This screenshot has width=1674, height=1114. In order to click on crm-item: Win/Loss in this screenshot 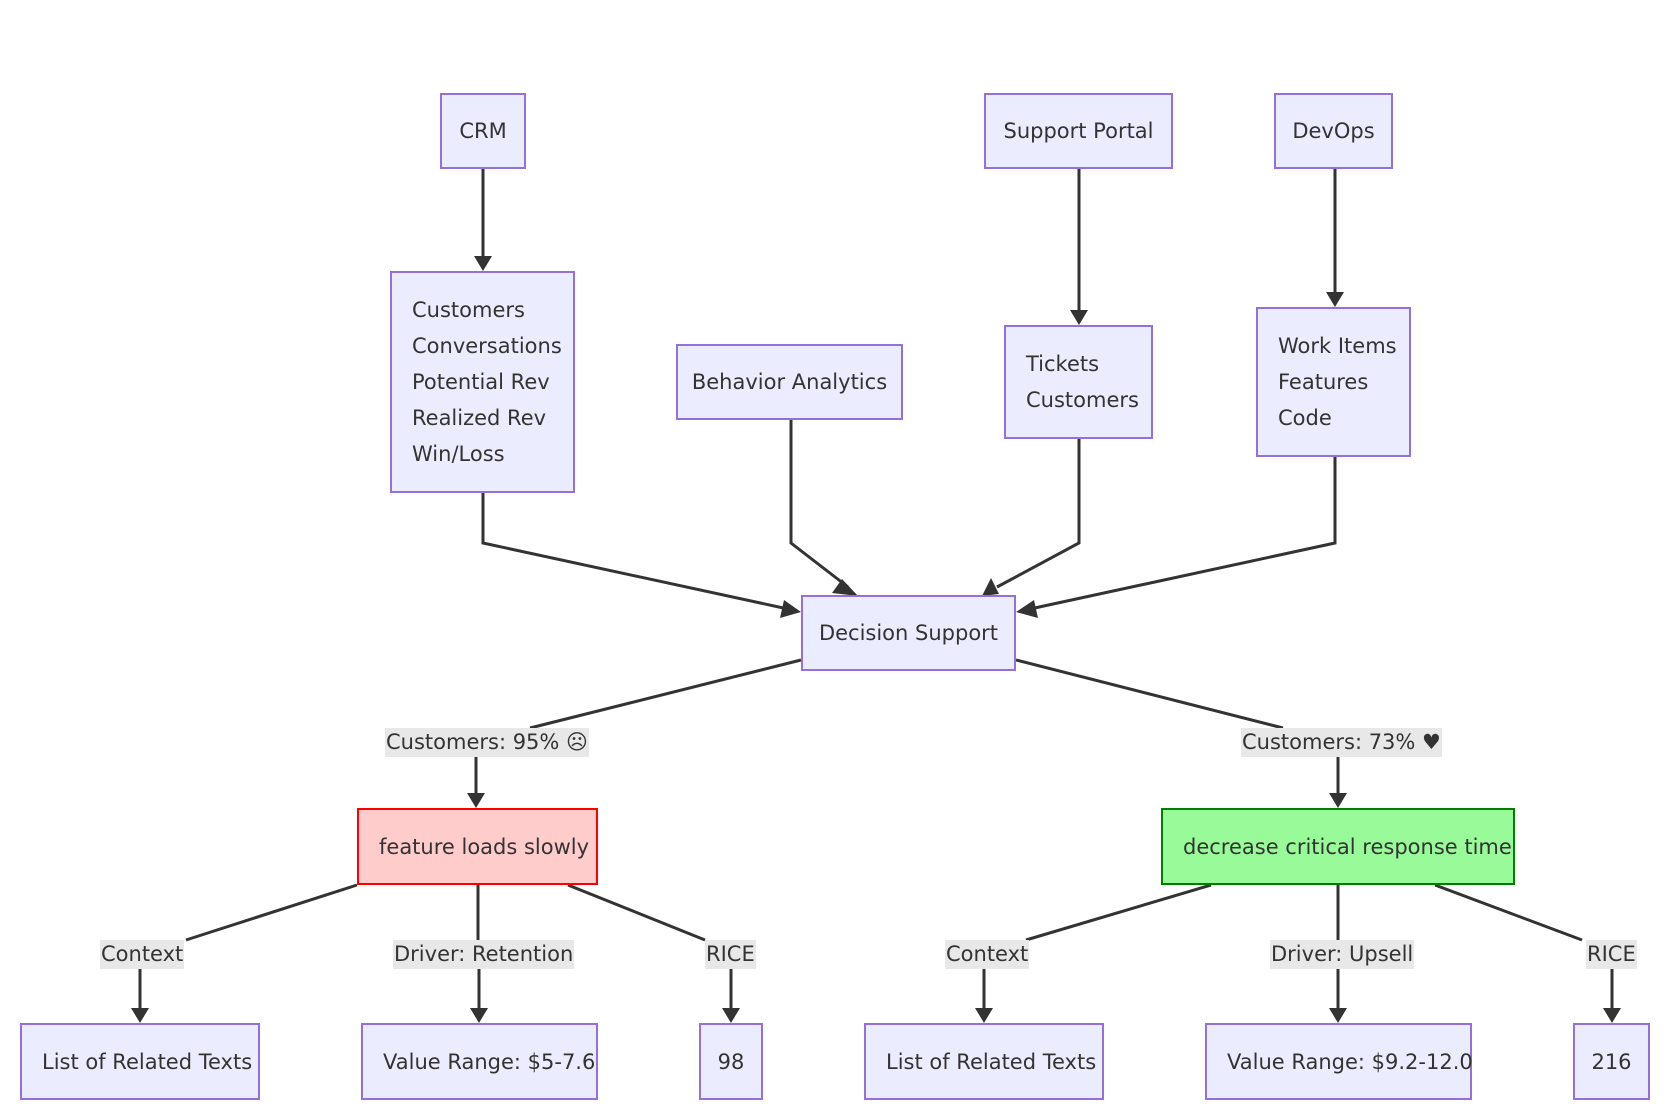, I will do `click(458, 454)`.